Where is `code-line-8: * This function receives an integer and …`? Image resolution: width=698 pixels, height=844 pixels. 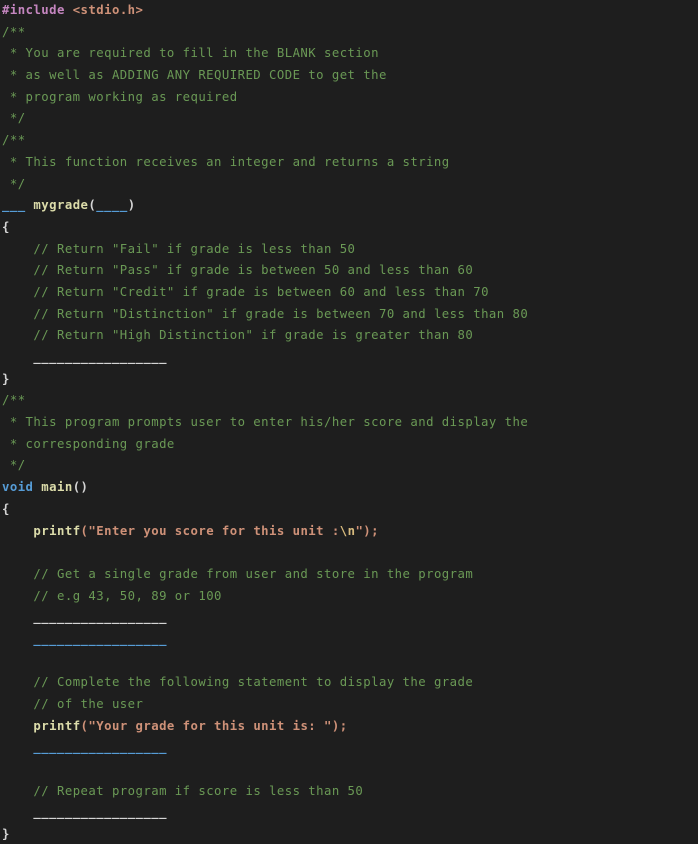 code-line-8: * This function receives an integer and … is located at coordinates (349, 163).